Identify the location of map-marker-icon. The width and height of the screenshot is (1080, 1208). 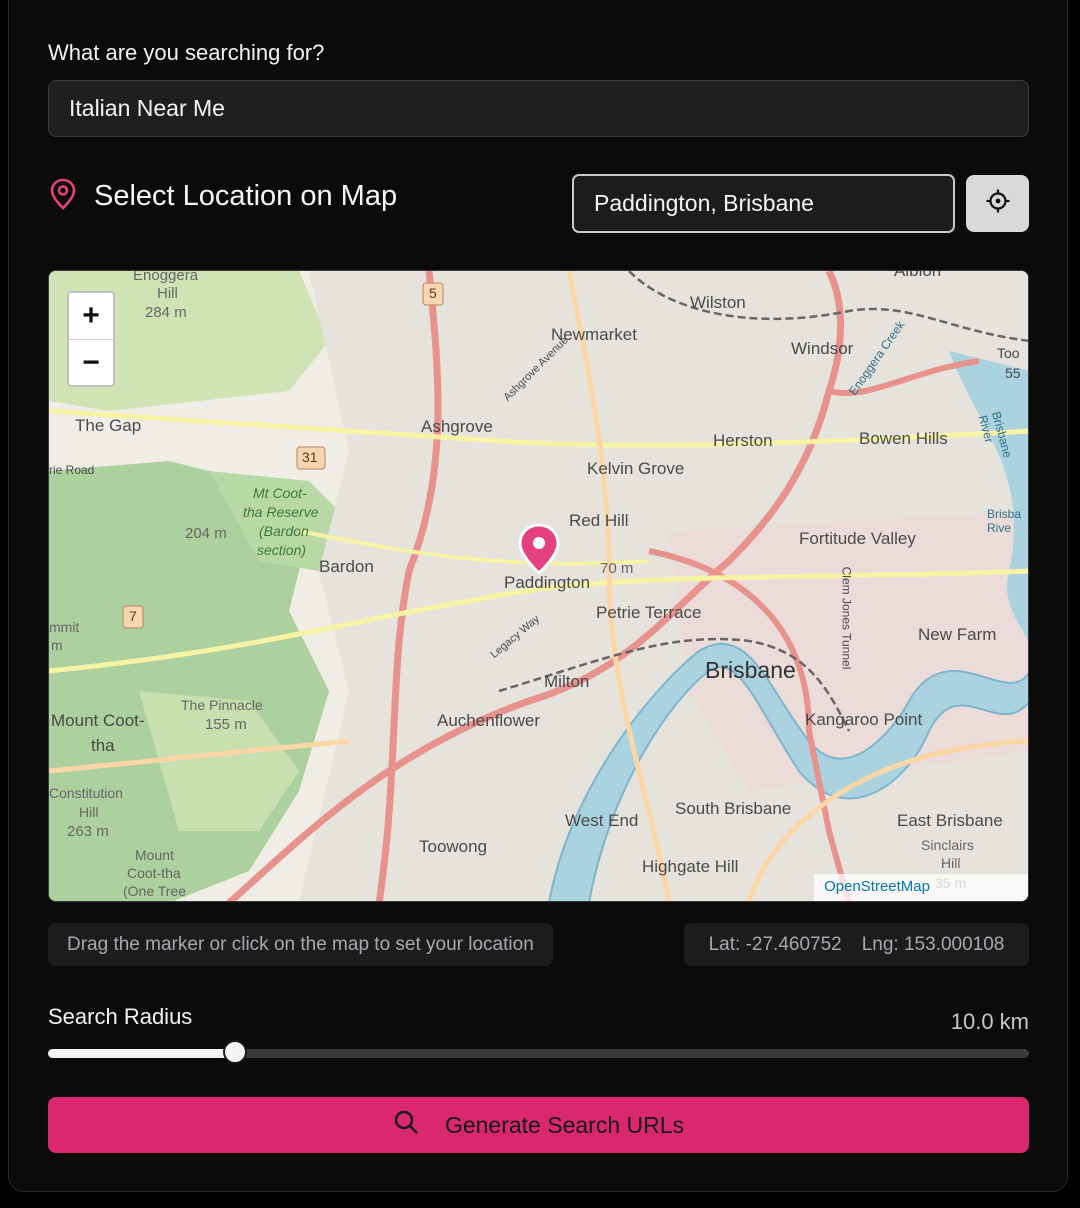
(539, 549).